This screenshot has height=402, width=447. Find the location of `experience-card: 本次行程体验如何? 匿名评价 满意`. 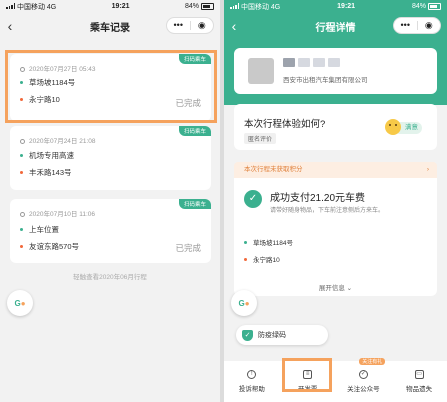

experience-card: 本次行程体验如何? 匿名评价 满意 is located at coordinates (335, 127).